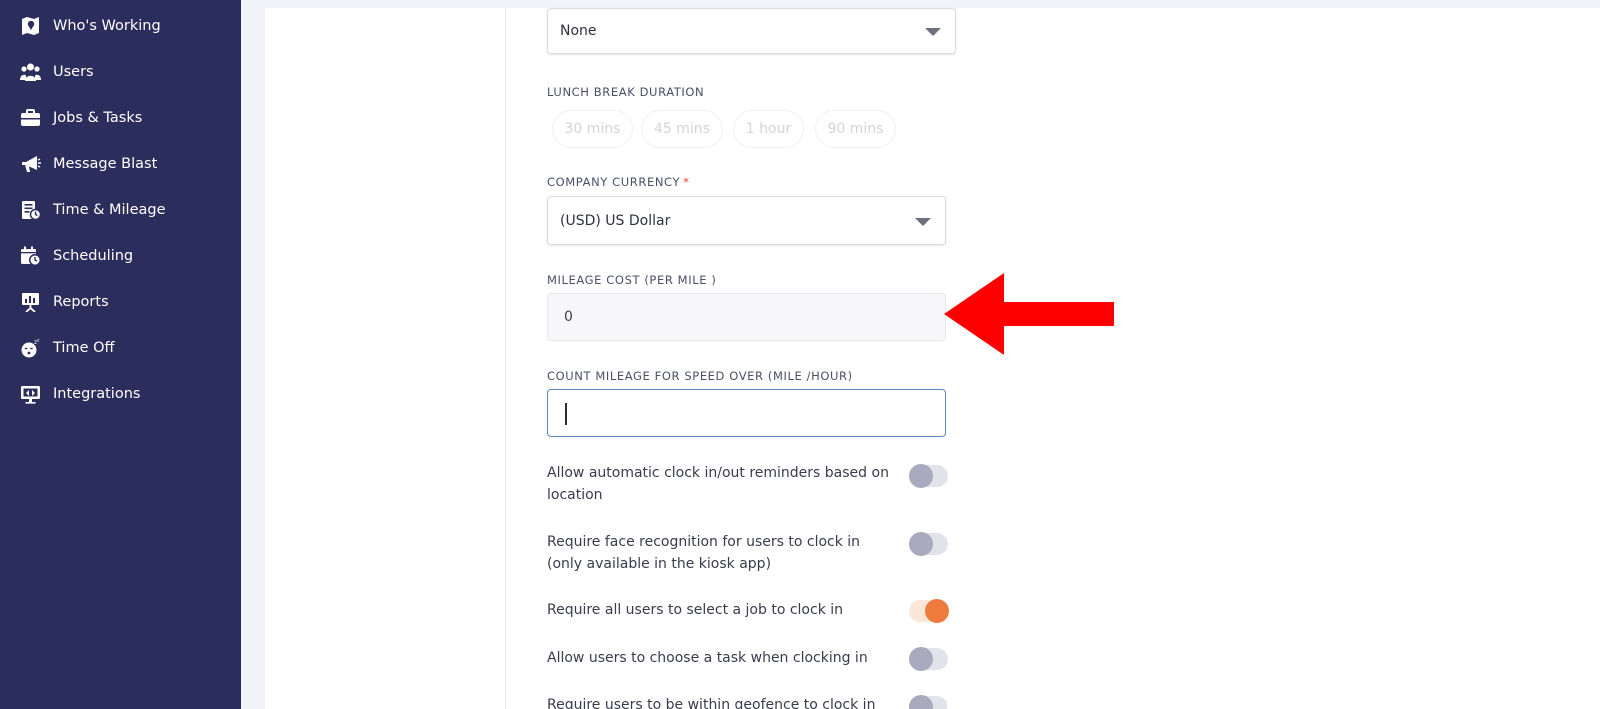 This screenshot has width=1600, height=709. Describe the element at coordinates (632, 280) in the screenshot. I see `mileage-cost-label: MILEAGE COST (PER MILE )` at that location.